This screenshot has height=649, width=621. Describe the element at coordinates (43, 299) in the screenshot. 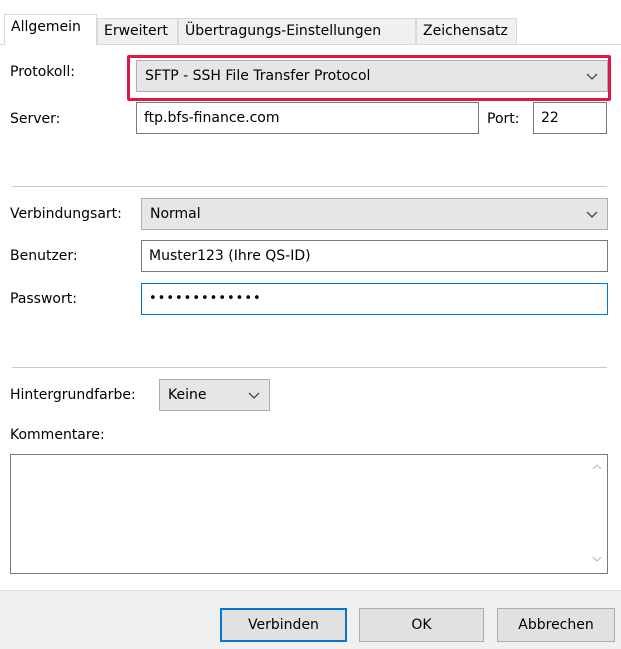

I see `passwort-label: Passwort:` at that location.